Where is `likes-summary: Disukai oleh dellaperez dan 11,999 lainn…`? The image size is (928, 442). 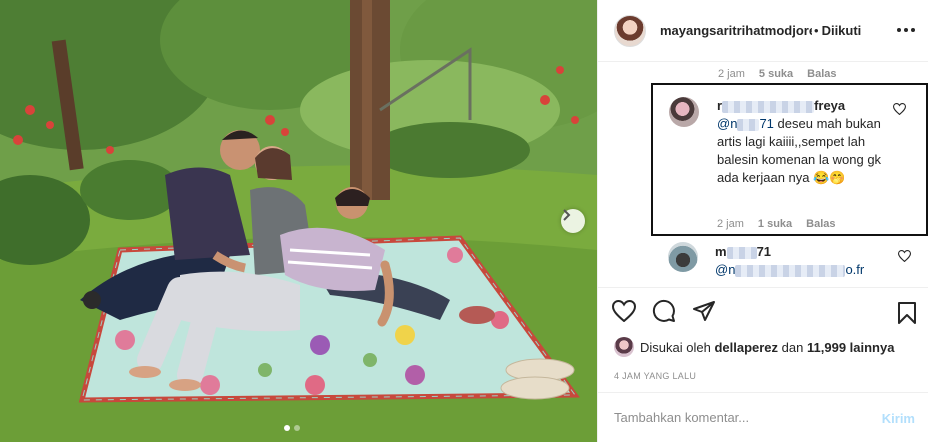 likes-summary: Disukai oleh dellaperez dan 11,999 lainn… is located at coordinates (754, 347).